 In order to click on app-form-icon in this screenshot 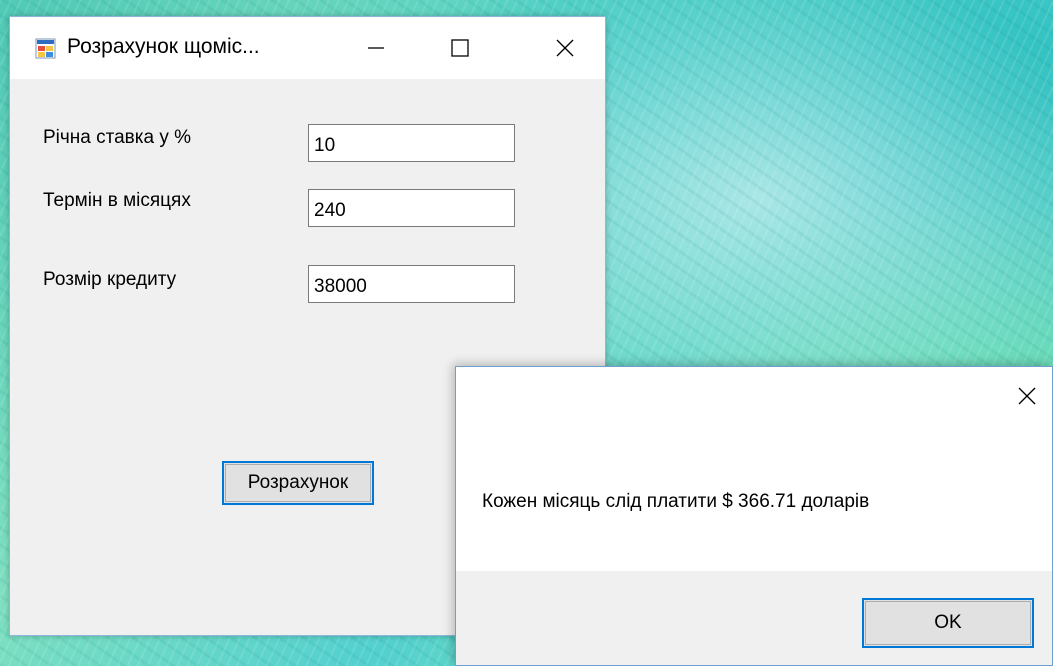, I will do `click(45, 48)`.